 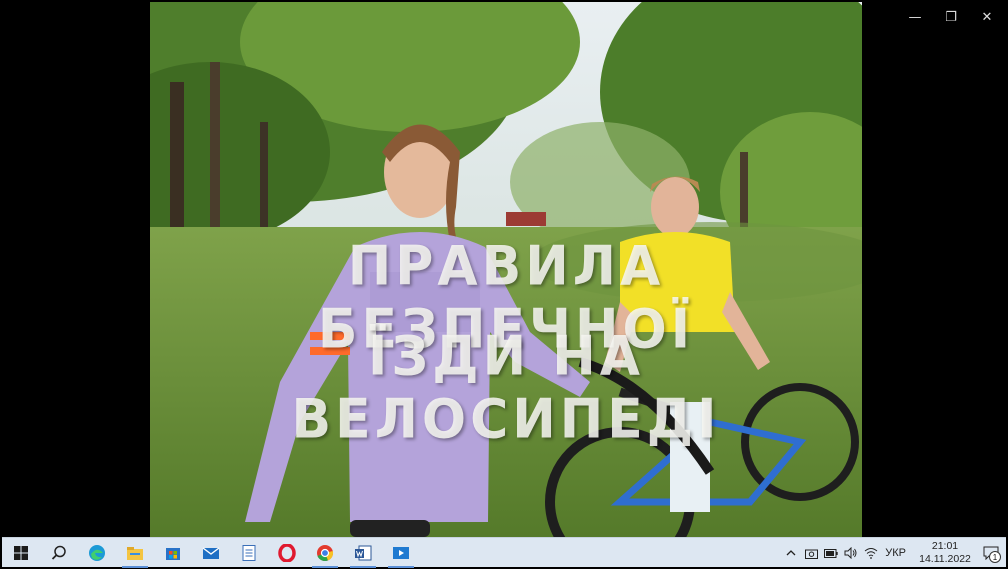 I want to click on taskbar-media-player, so click(x=401, y=553).